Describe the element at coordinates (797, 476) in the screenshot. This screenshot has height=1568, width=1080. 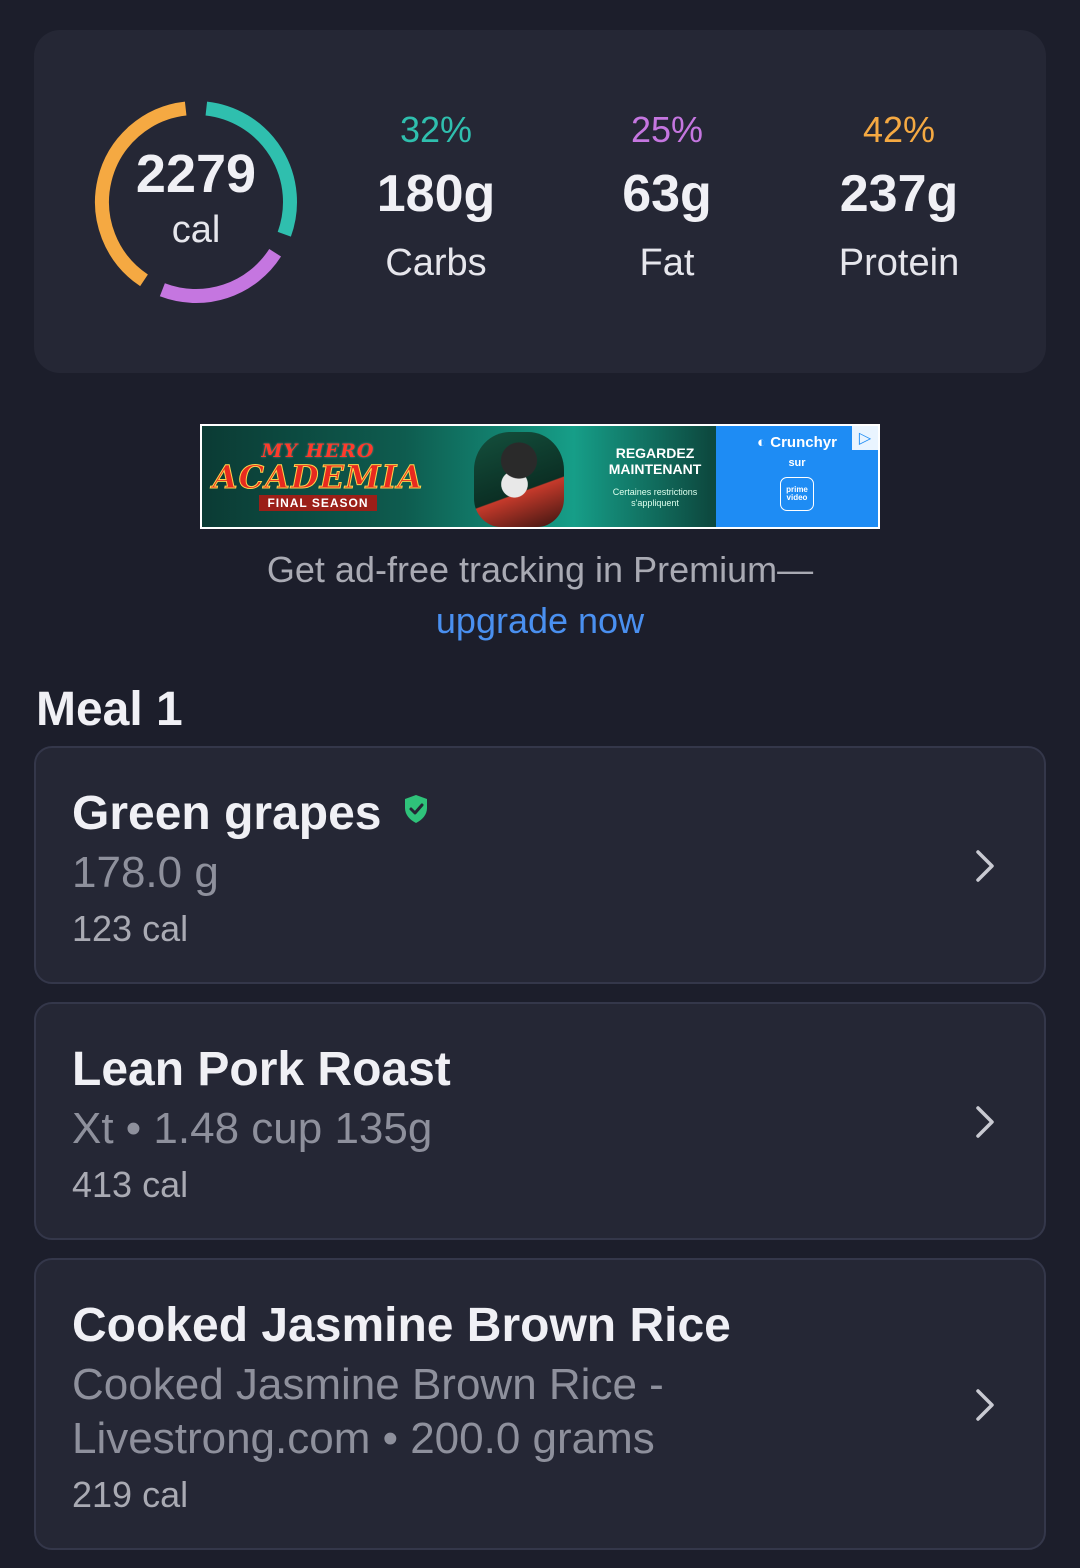
I see `ad-brand-panel: ◐ Crunchyr sur prime video ▷` at that location.